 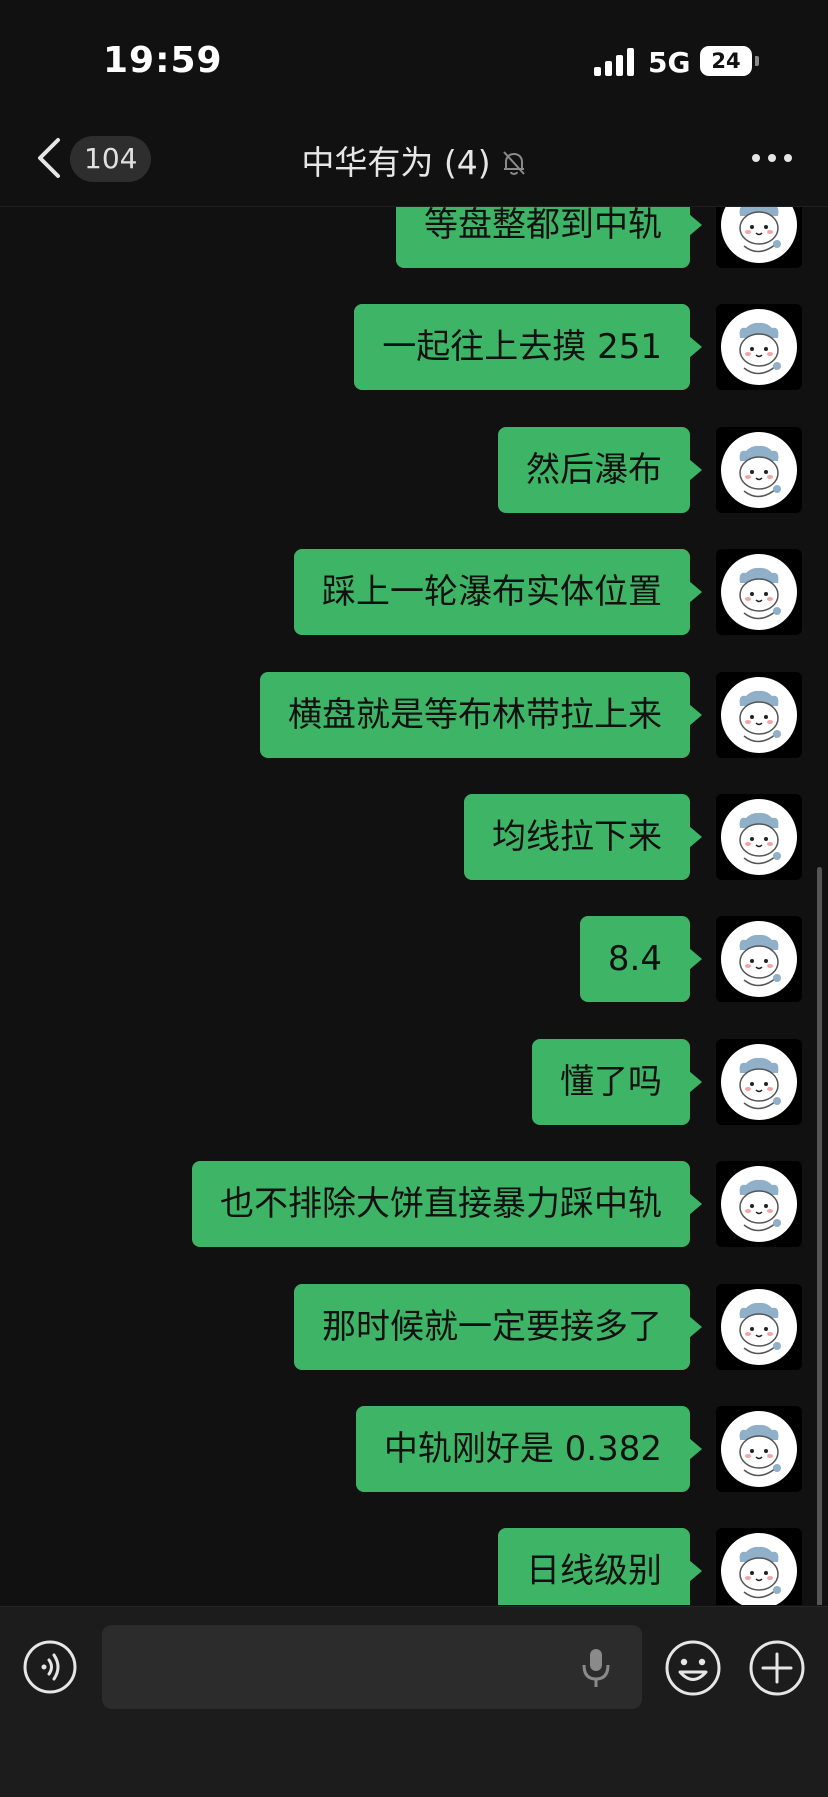 I want to click on message-row: 日线级别, so click(x=650, y=1566).